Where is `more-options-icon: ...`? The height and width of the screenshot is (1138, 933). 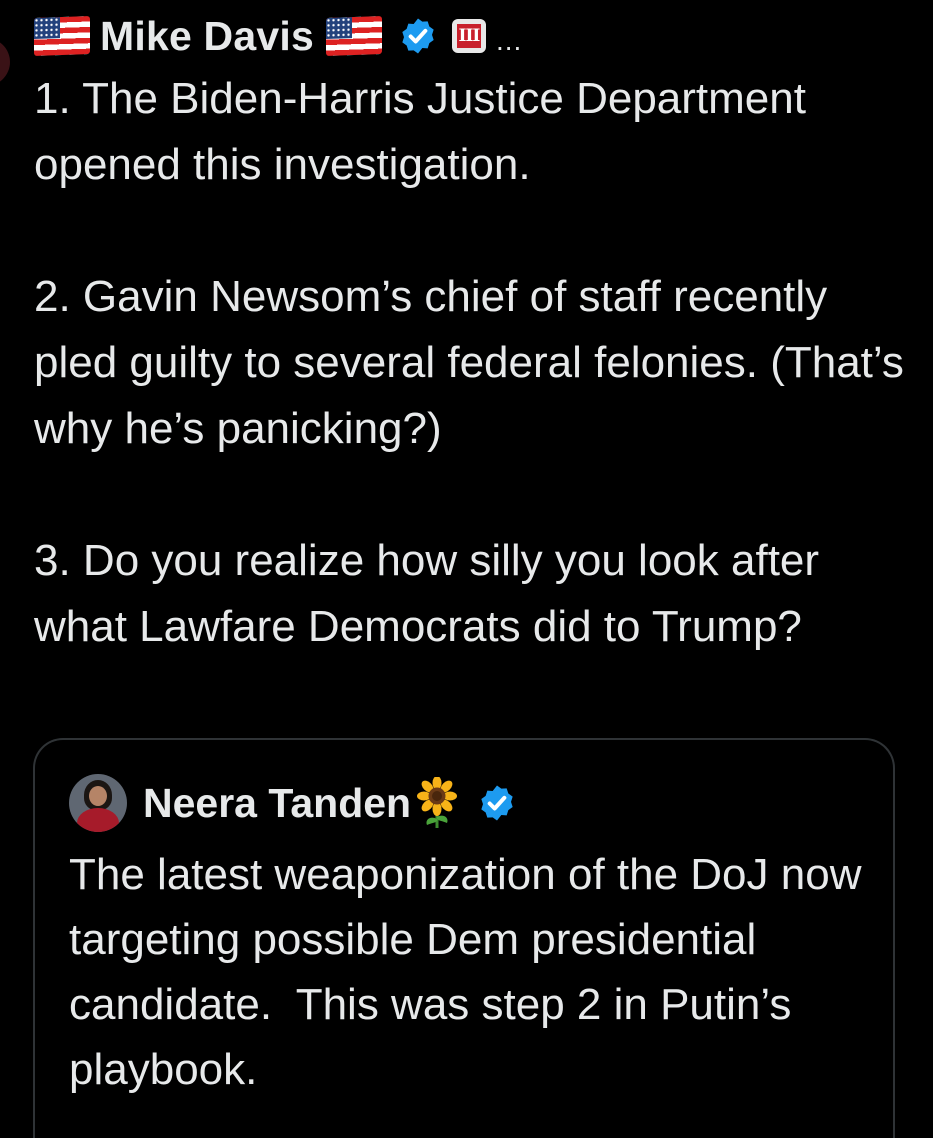 more-options-icon: ... is located at coordinates (509, 41).